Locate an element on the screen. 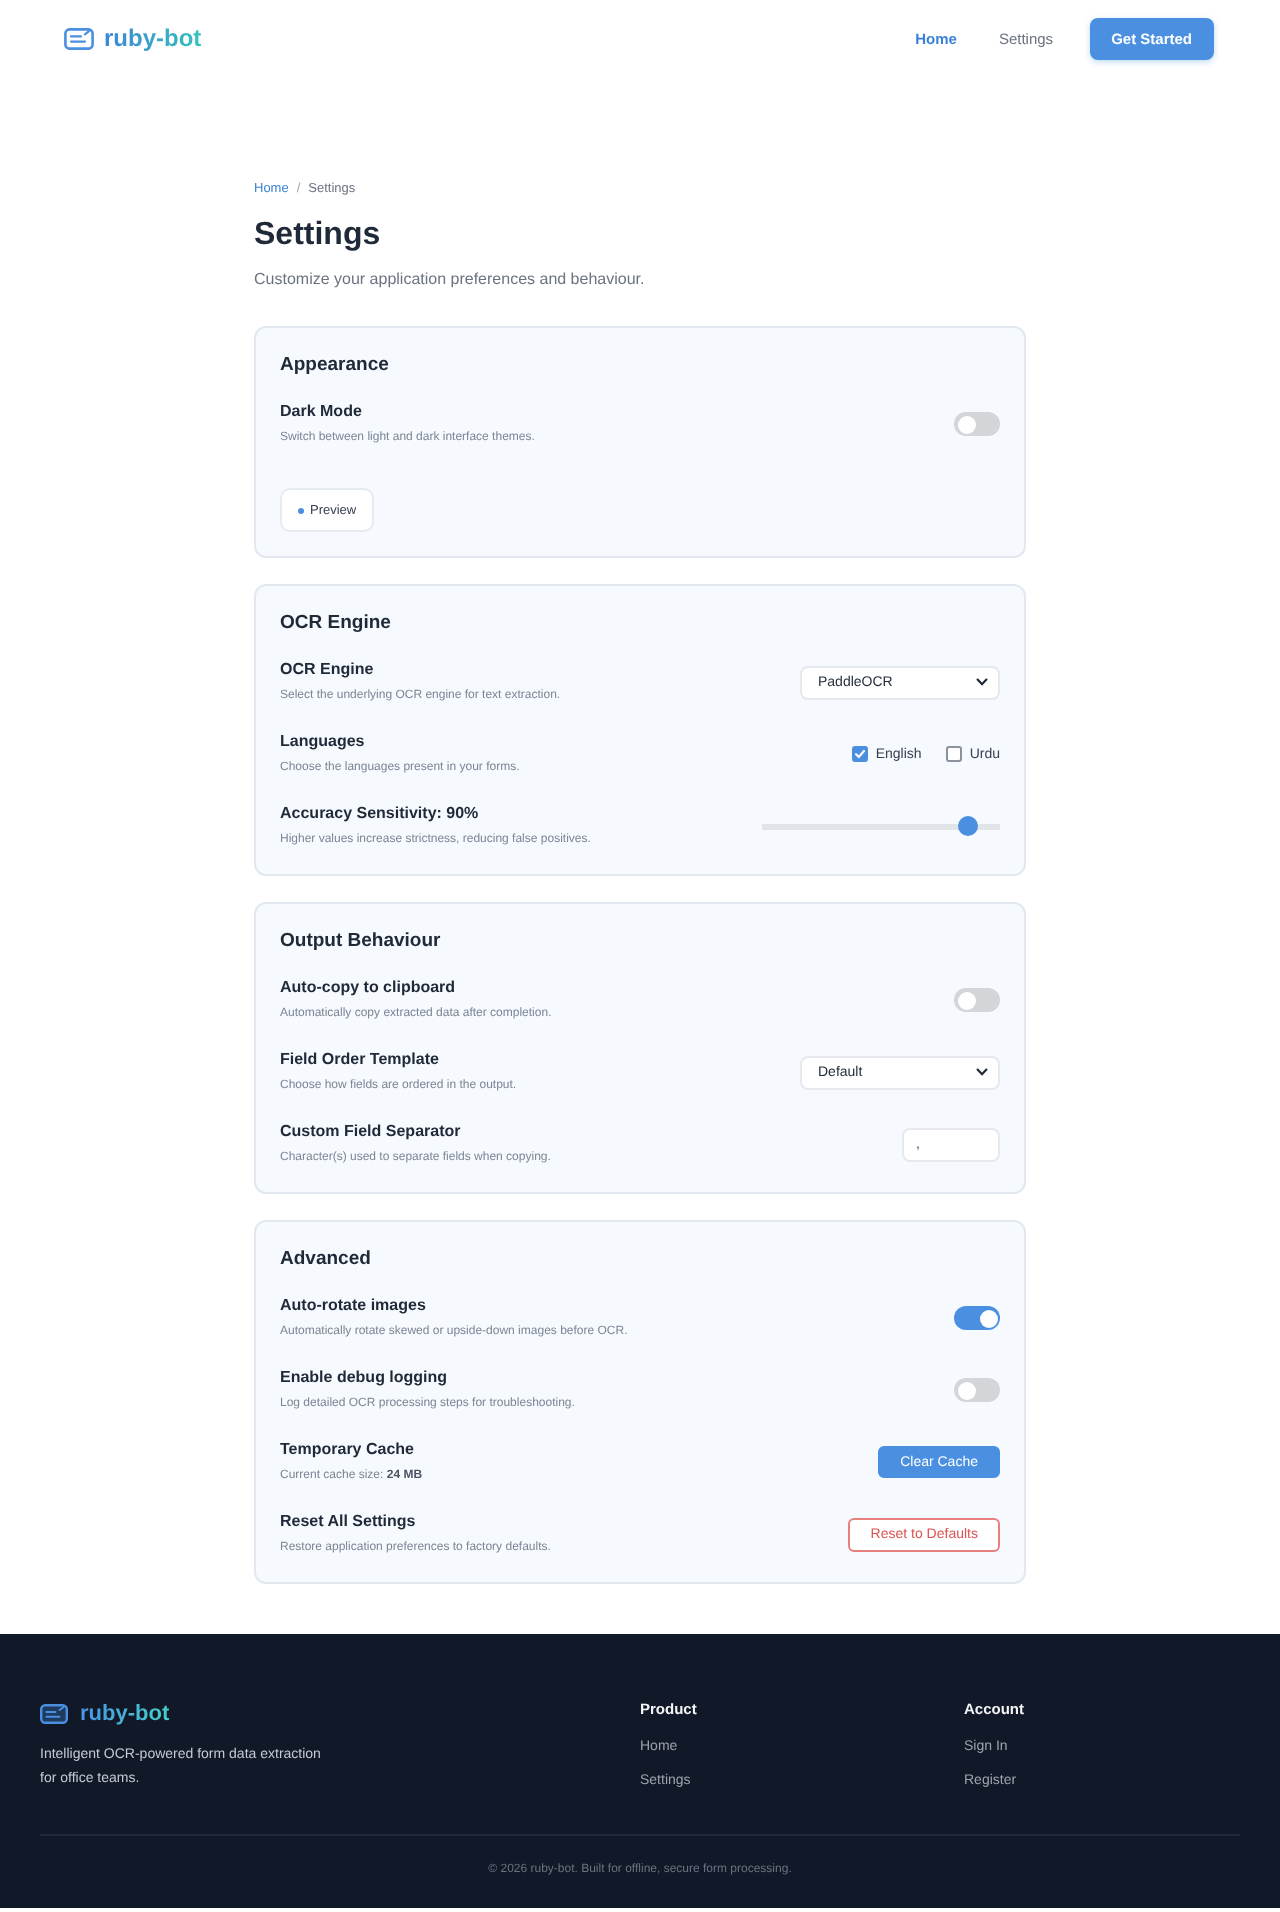 This screenshot has height=1912, width=1280. section-title: OCR Engine is located at coordinates (336, 623).